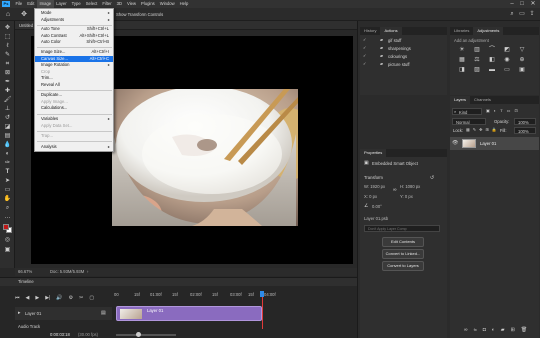 This screenshot has width=540, height=338. I want to click on convert-to-layers-button: Convert to Layers, so click(403, 266).